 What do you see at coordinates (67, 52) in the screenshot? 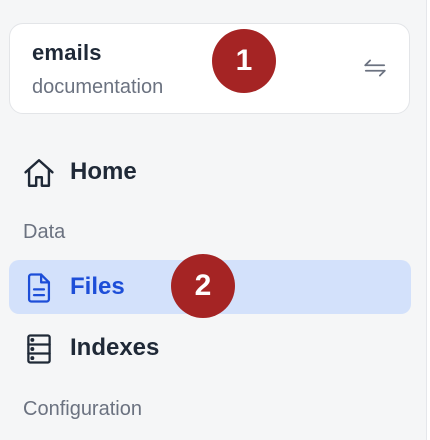
I see `workspace-name: emails` at bounding box center [67, 52].